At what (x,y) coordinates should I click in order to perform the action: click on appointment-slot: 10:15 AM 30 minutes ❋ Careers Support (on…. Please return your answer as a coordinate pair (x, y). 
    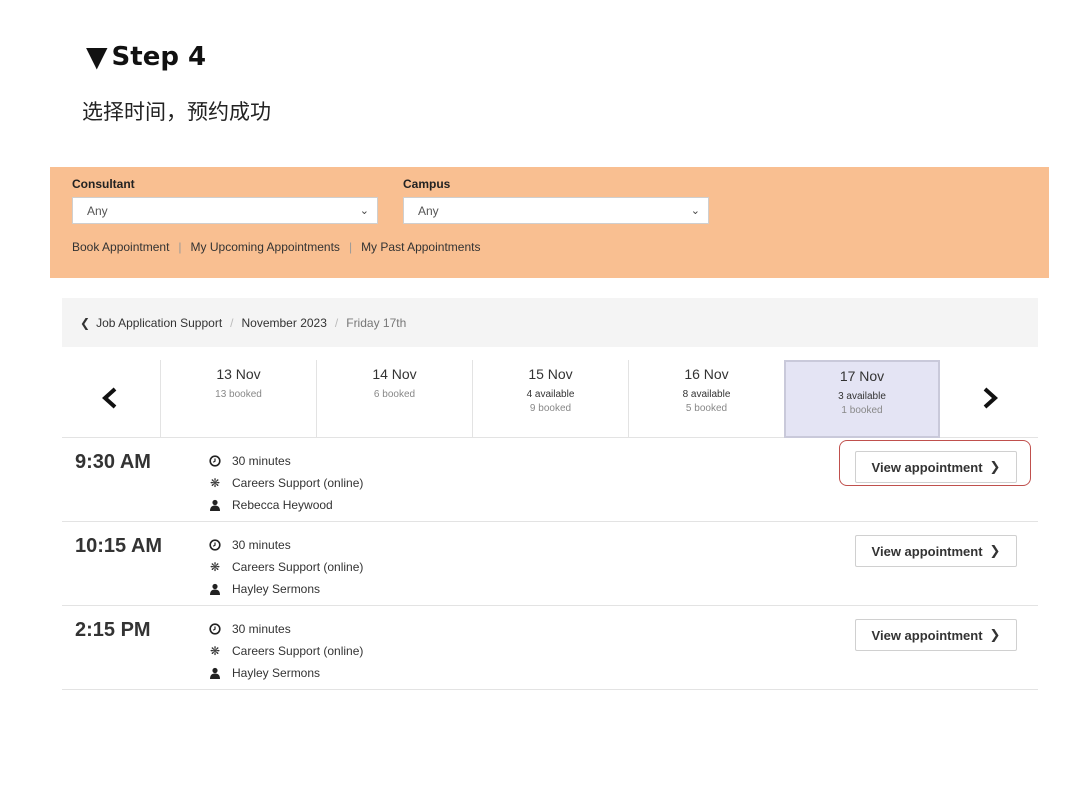
    Looking at the image, I should click on (550, 564).